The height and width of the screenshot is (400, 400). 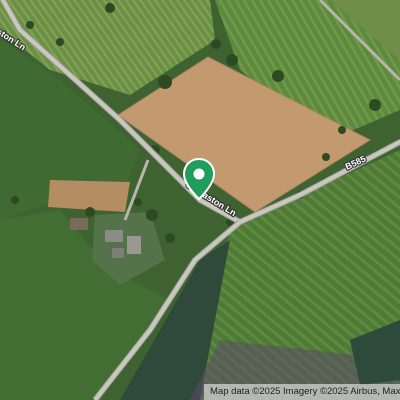 I want to click on location-pin-icon-graphic, so click(x=199, y=179).